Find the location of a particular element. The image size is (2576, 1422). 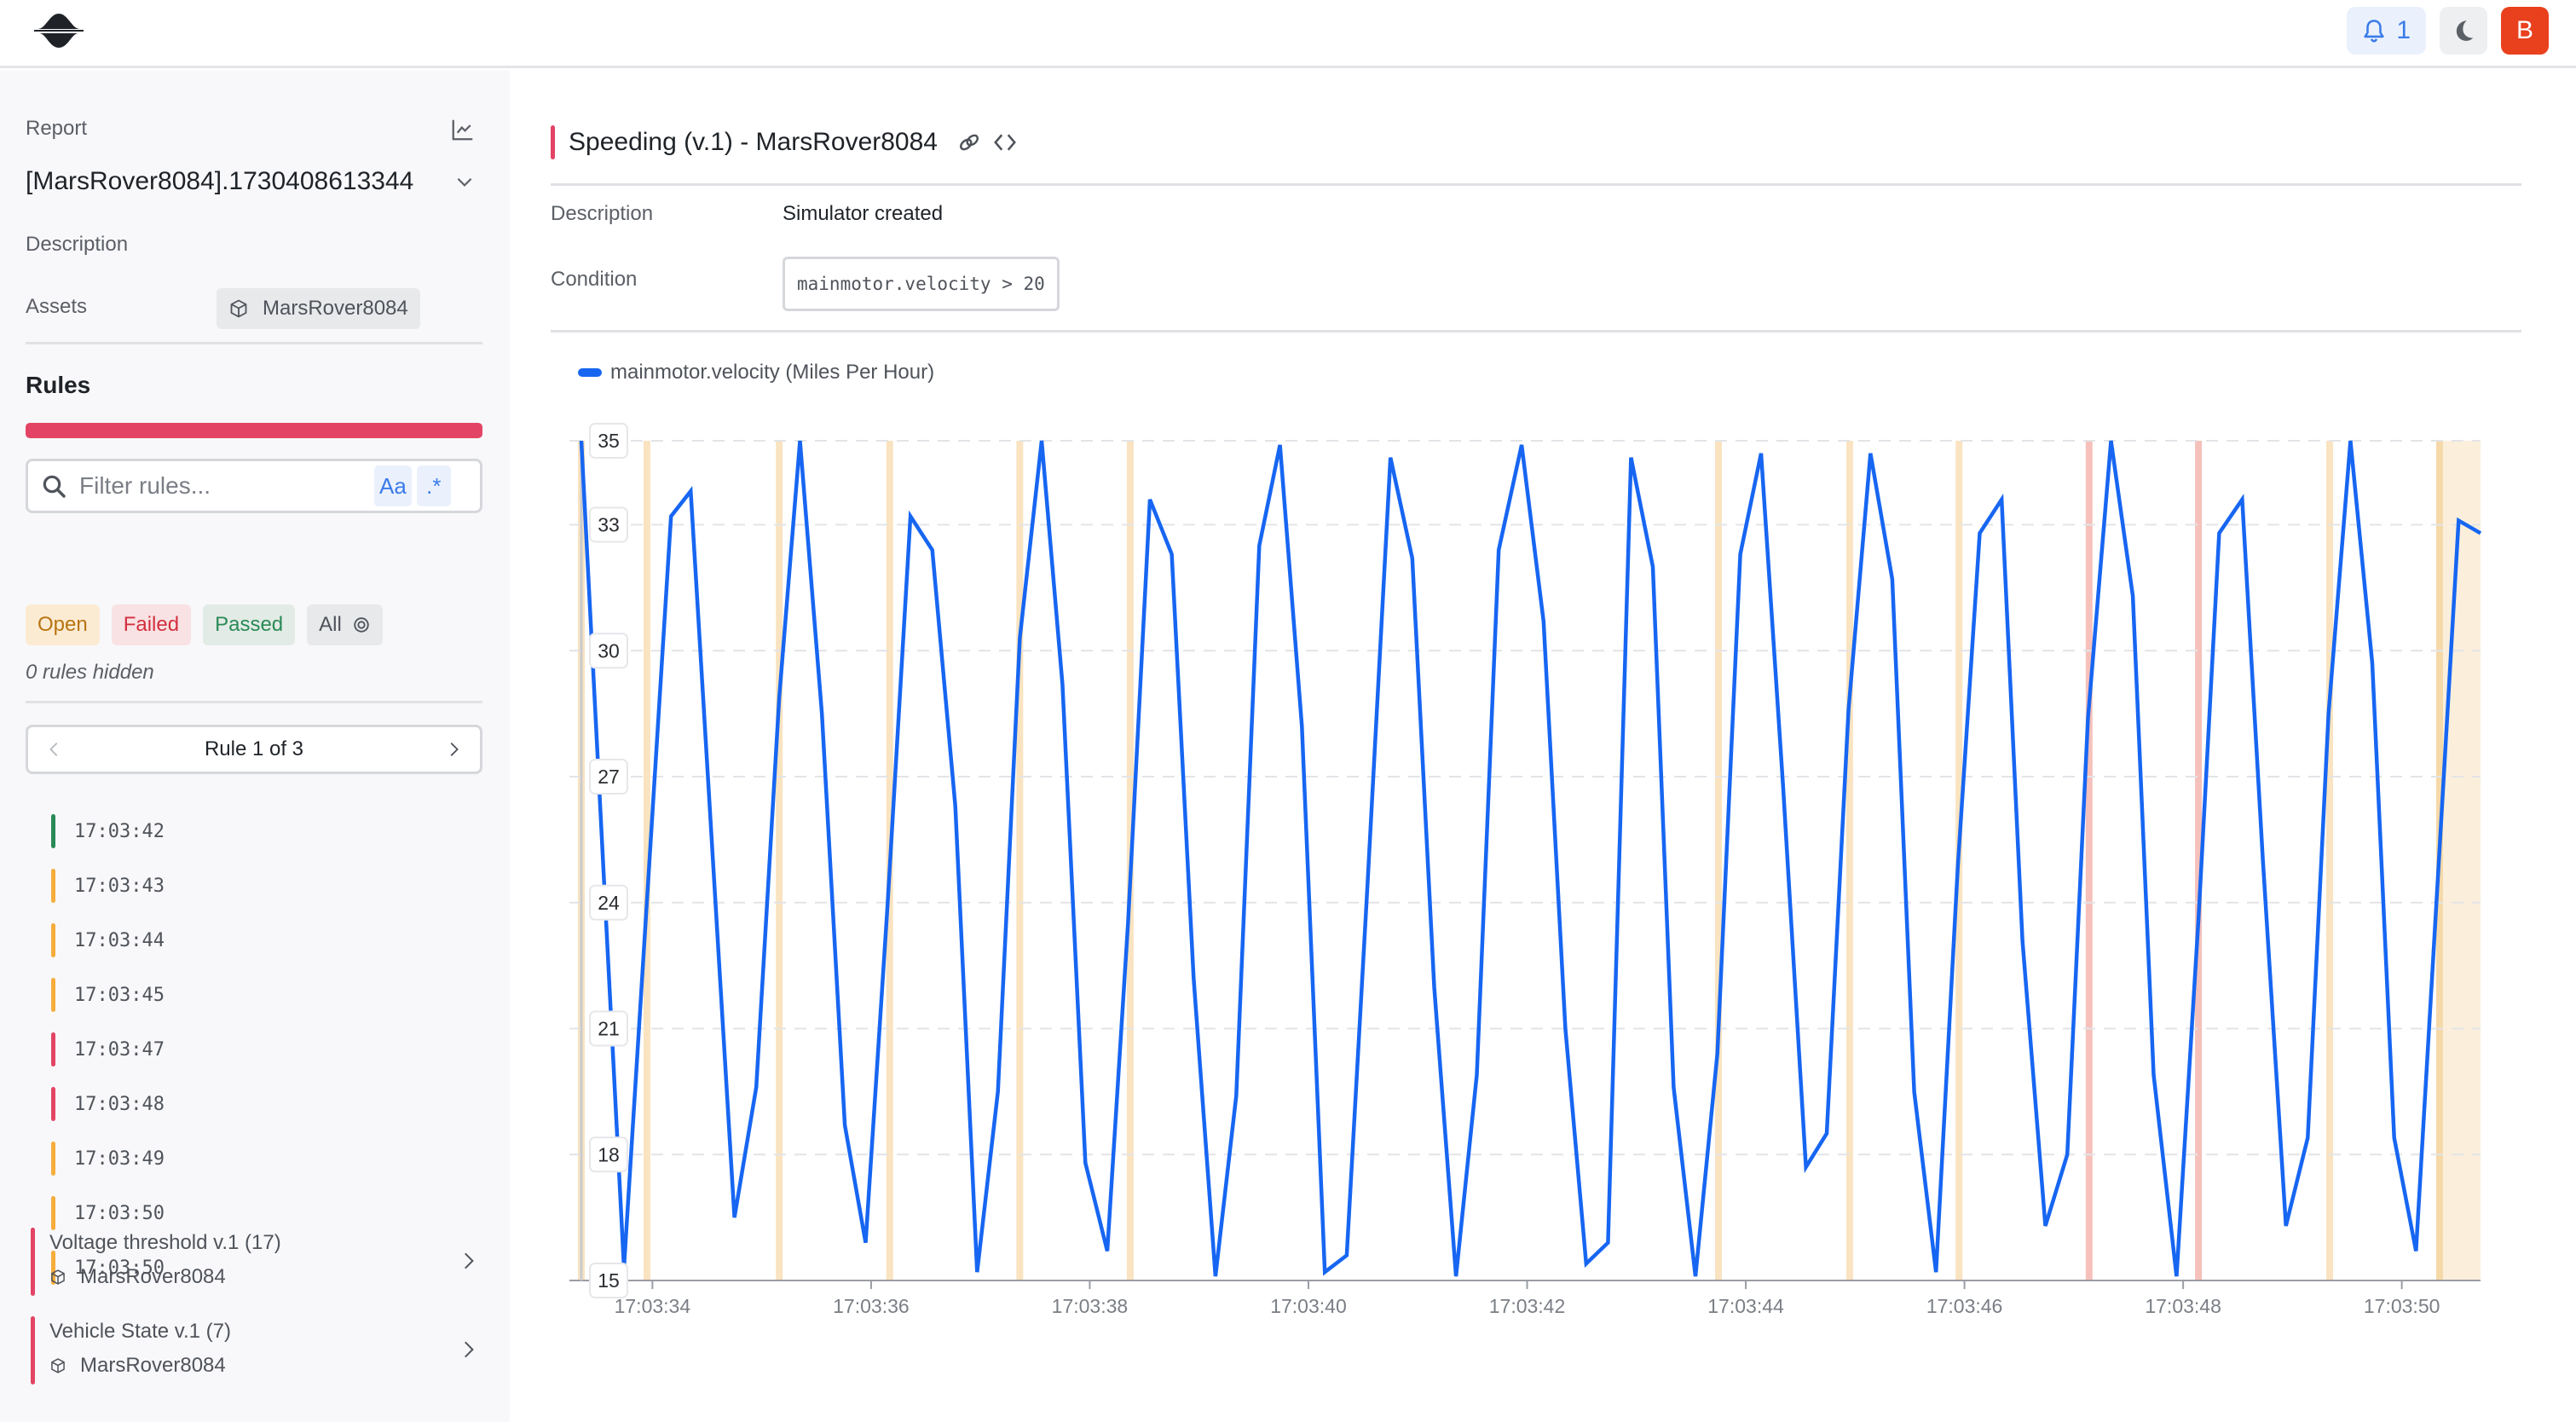

asset-name: MarsRover8084 is located at coordinates (335, 309).